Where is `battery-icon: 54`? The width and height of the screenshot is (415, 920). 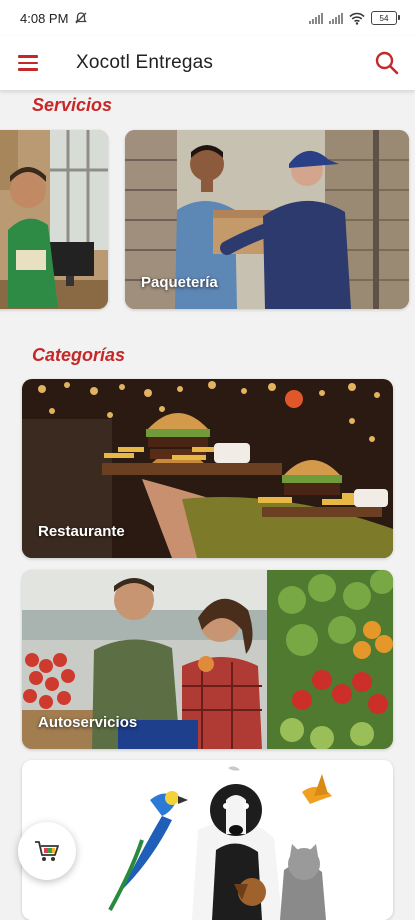 battery-icon: 54 is located at coordinates (385, 18).